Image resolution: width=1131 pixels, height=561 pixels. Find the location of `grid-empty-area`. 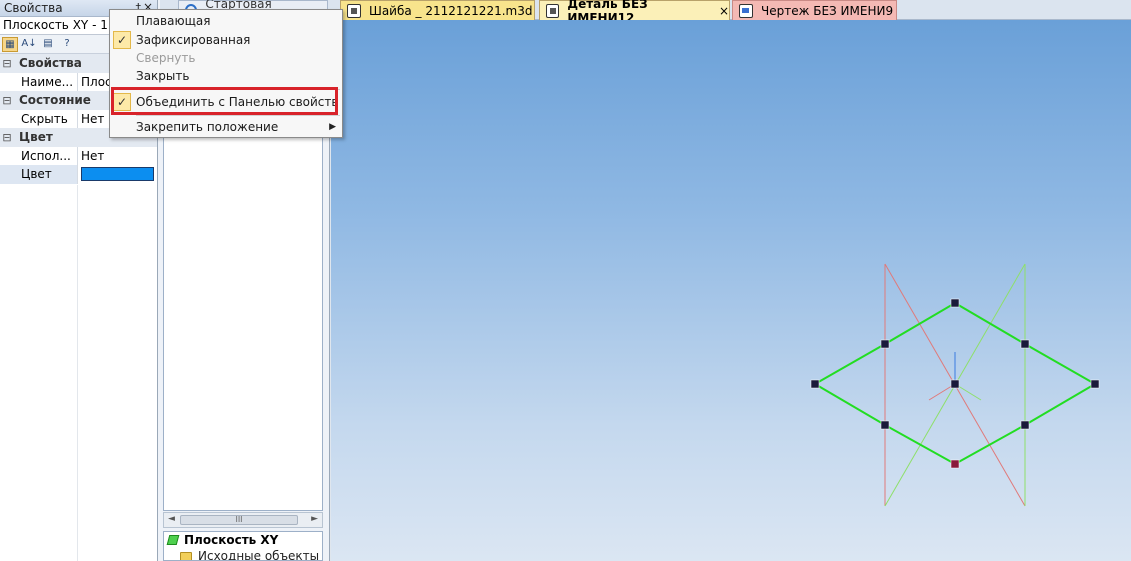

grid-empty-area is located at coordinates (39, 373).